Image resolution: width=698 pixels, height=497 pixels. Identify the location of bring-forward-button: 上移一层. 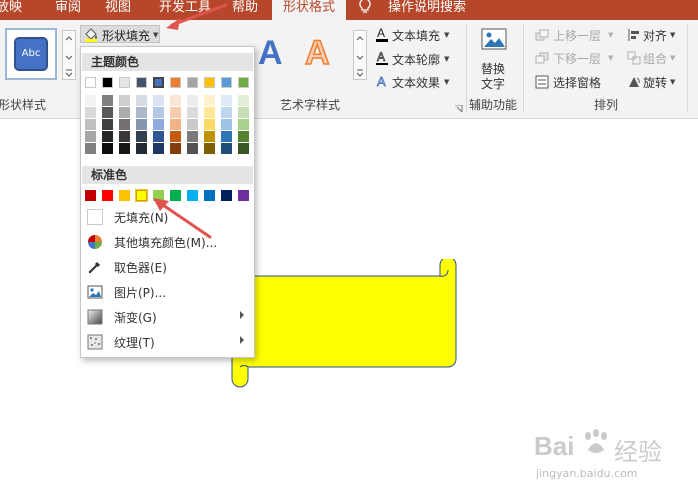
(577, 35).